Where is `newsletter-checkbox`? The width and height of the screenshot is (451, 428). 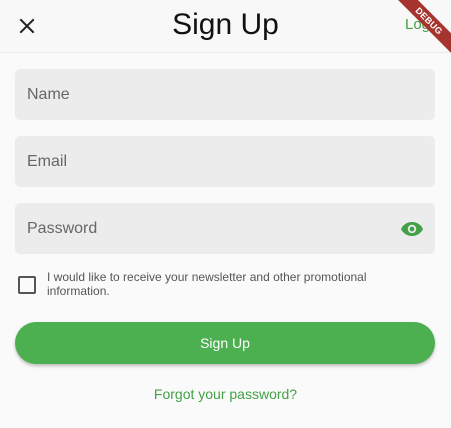 newsletter-checkbox is located at coordinates (27, 285).